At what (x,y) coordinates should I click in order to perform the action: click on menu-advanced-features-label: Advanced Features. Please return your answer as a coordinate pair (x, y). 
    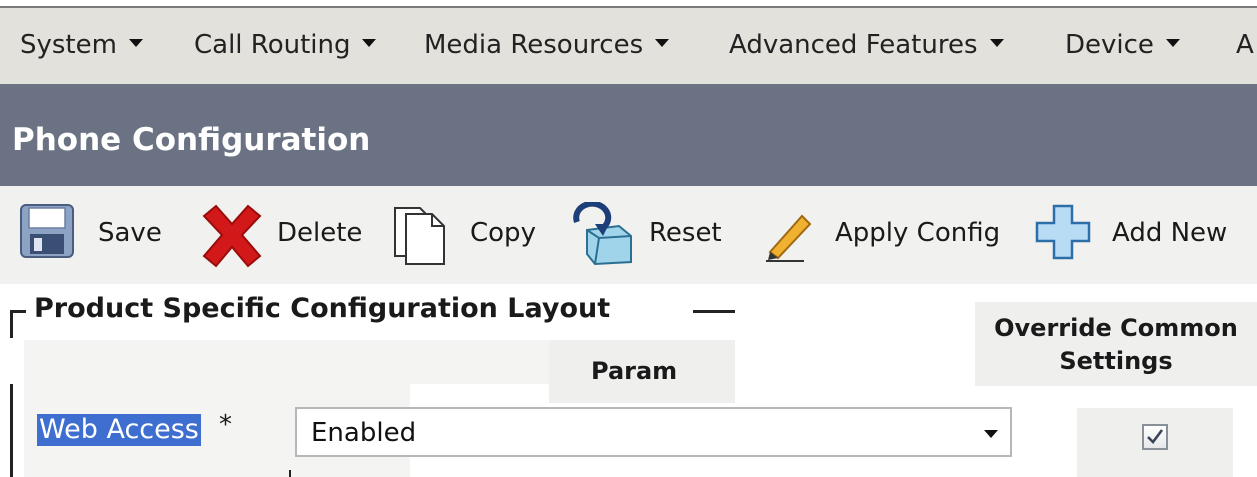
    Looking at the image, I should click on (853, 45).